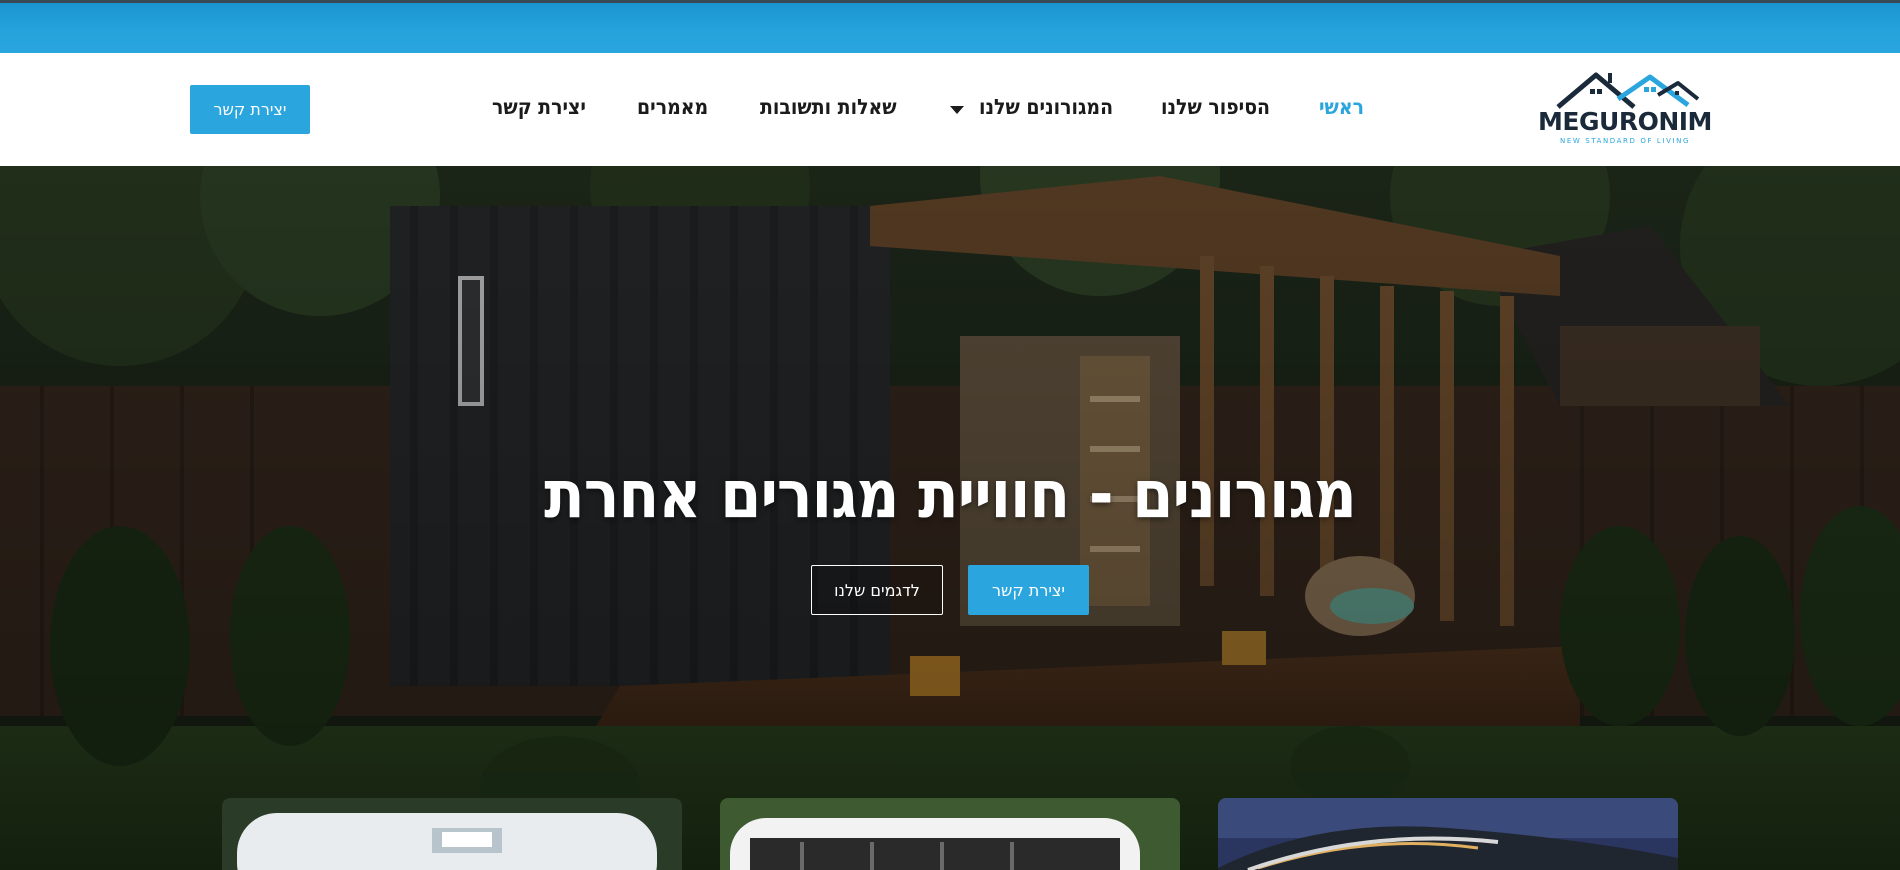 The image size is (1900, 870). I want to click on header-contact-button: יצירת קשר, so click(250, 109).